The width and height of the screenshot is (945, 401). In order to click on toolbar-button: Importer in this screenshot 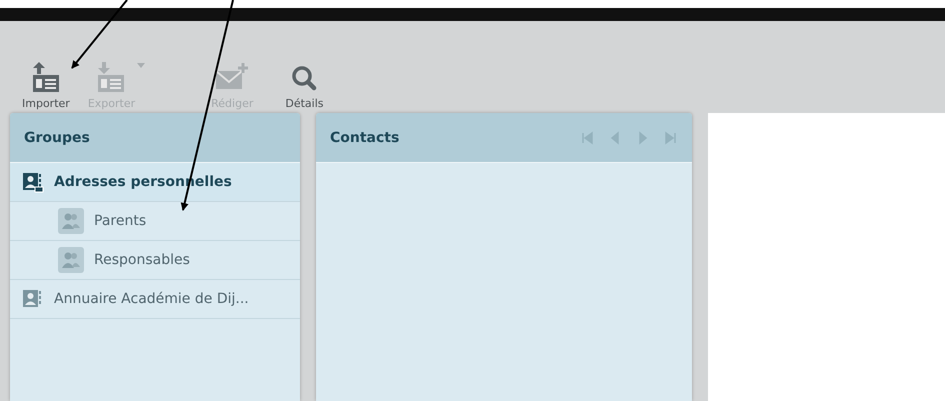, I will do `click(46, 85)`.